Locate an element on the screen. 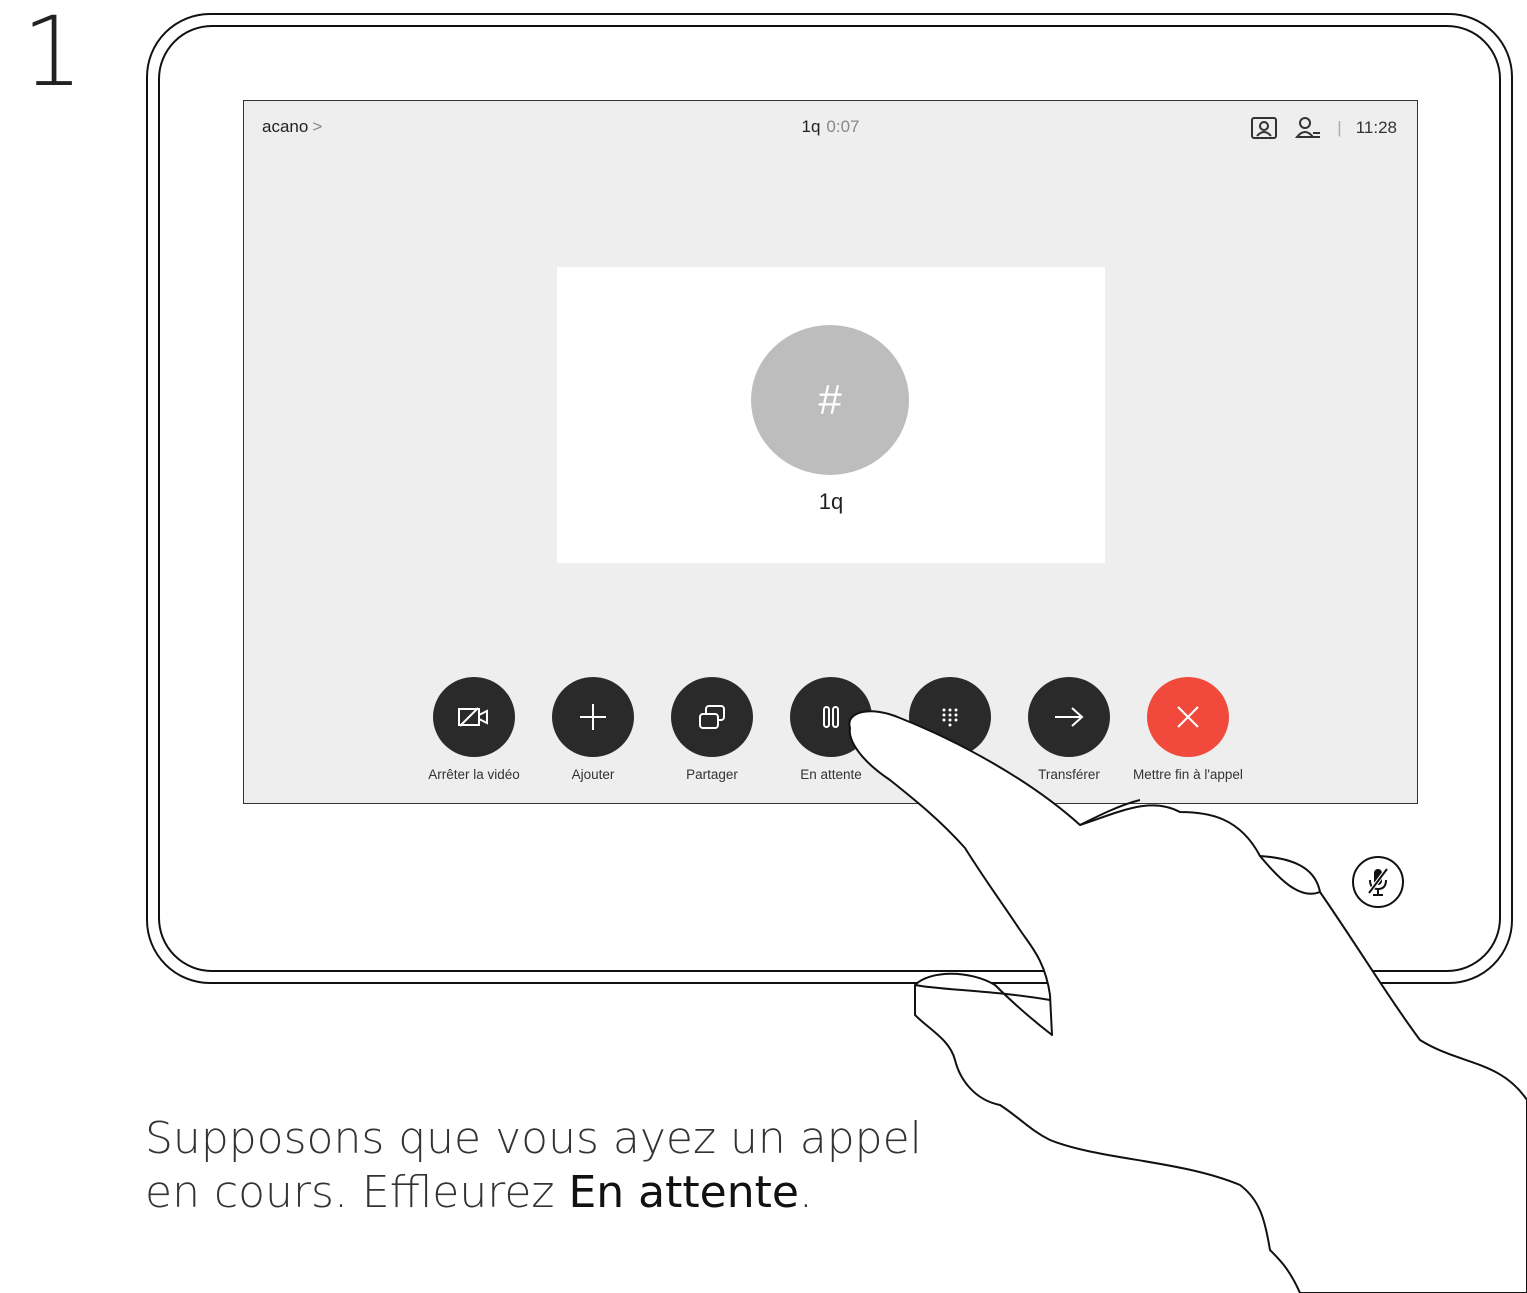 The height and width of the screenshot is (1293, 1527). call-info: 1q 0:07 is located at coordinates (830, 127).